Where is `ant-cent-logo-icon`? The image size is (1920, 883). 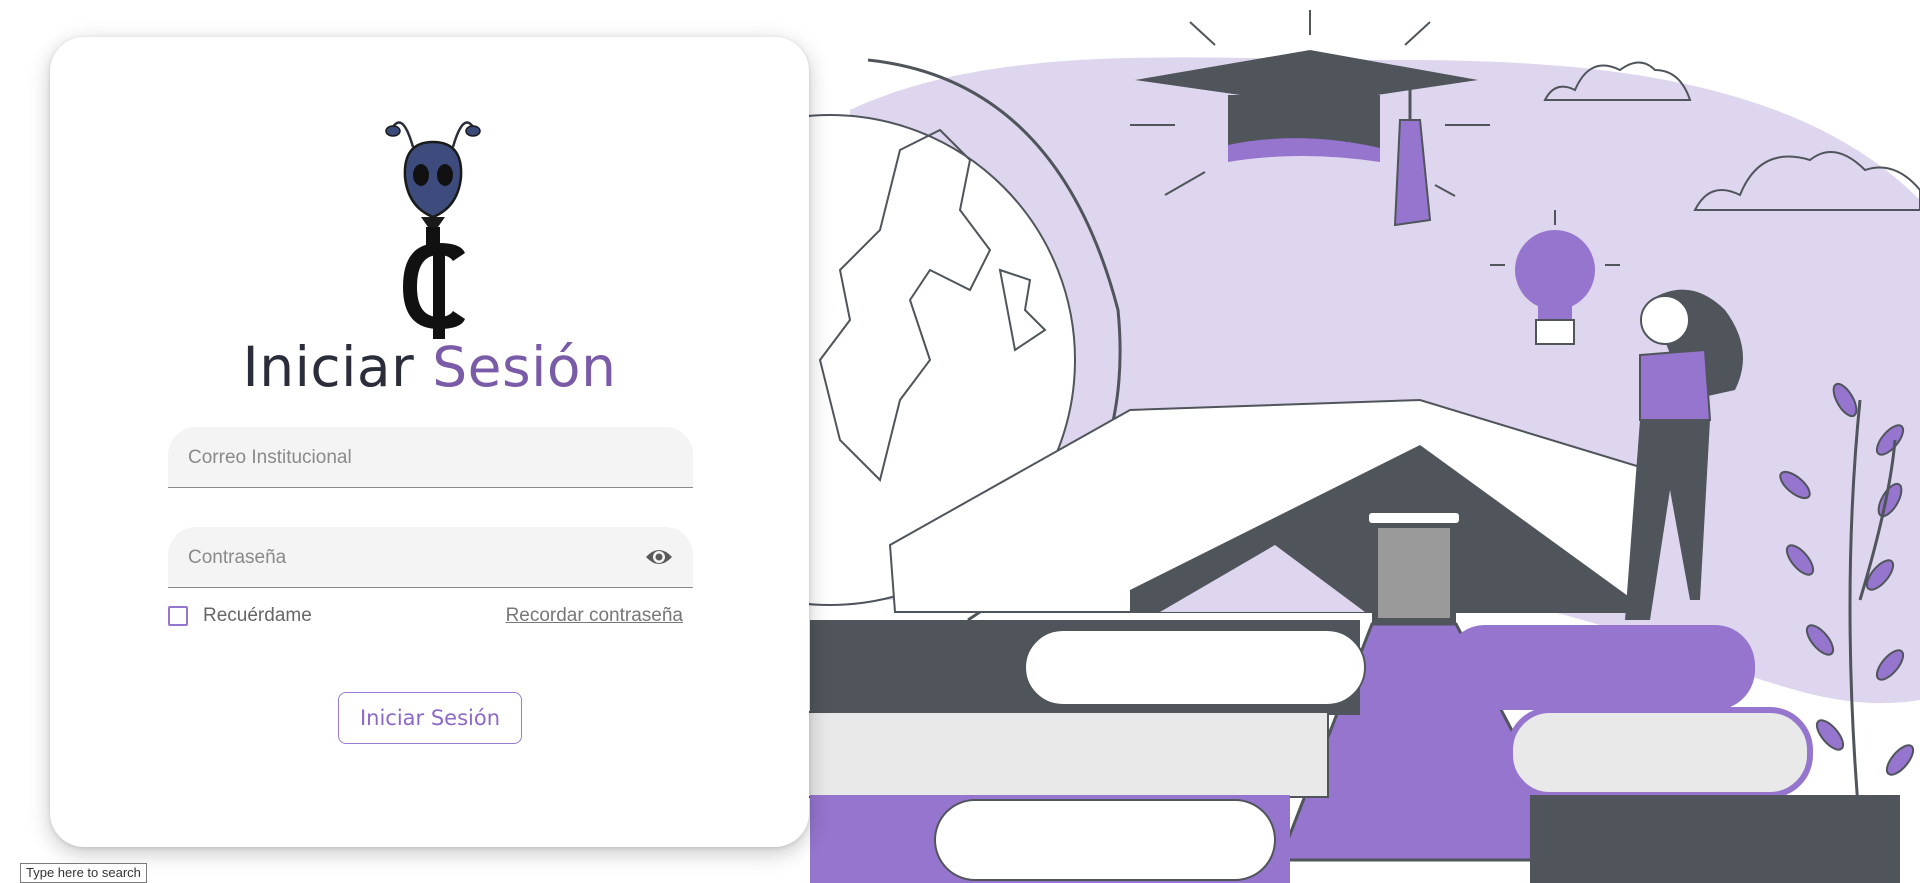
ant-cent-logo-icon is located at coordinates (433, 230).